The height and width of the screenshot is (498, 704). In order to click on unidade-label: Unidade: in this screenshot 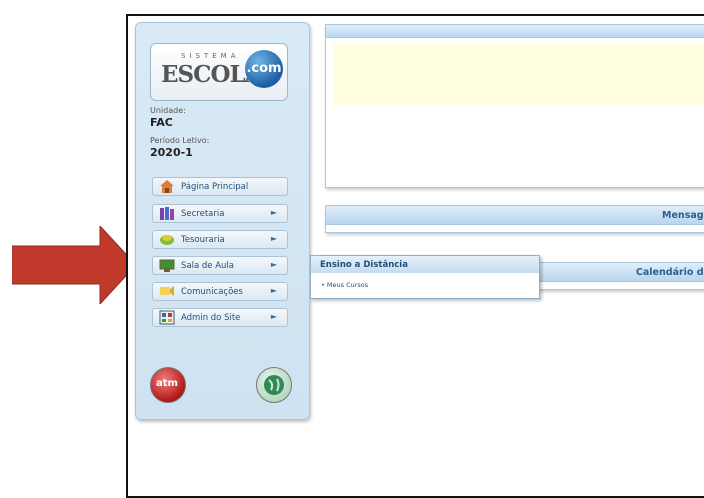, I will do `click(168, 110)`.